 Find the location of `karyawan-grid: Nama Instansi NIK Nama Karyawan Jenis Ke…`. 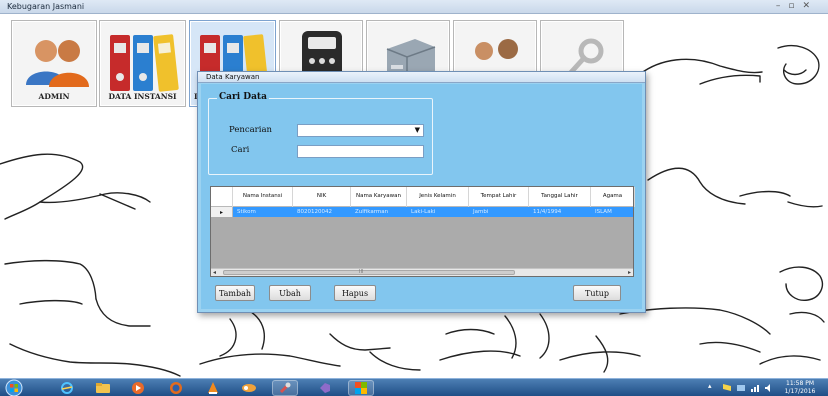

karyawan-grid: Nama Instansi NIK Nama Karyawan Jenis Ke… is located at coordinates (422, 231).